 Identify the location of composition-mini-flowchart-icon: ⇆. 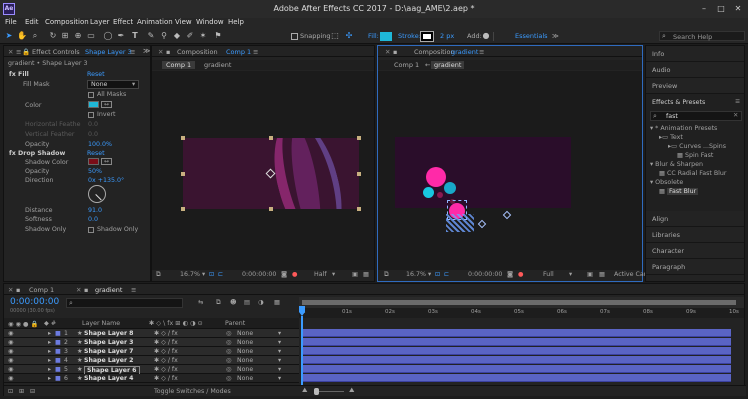
(200, 302).